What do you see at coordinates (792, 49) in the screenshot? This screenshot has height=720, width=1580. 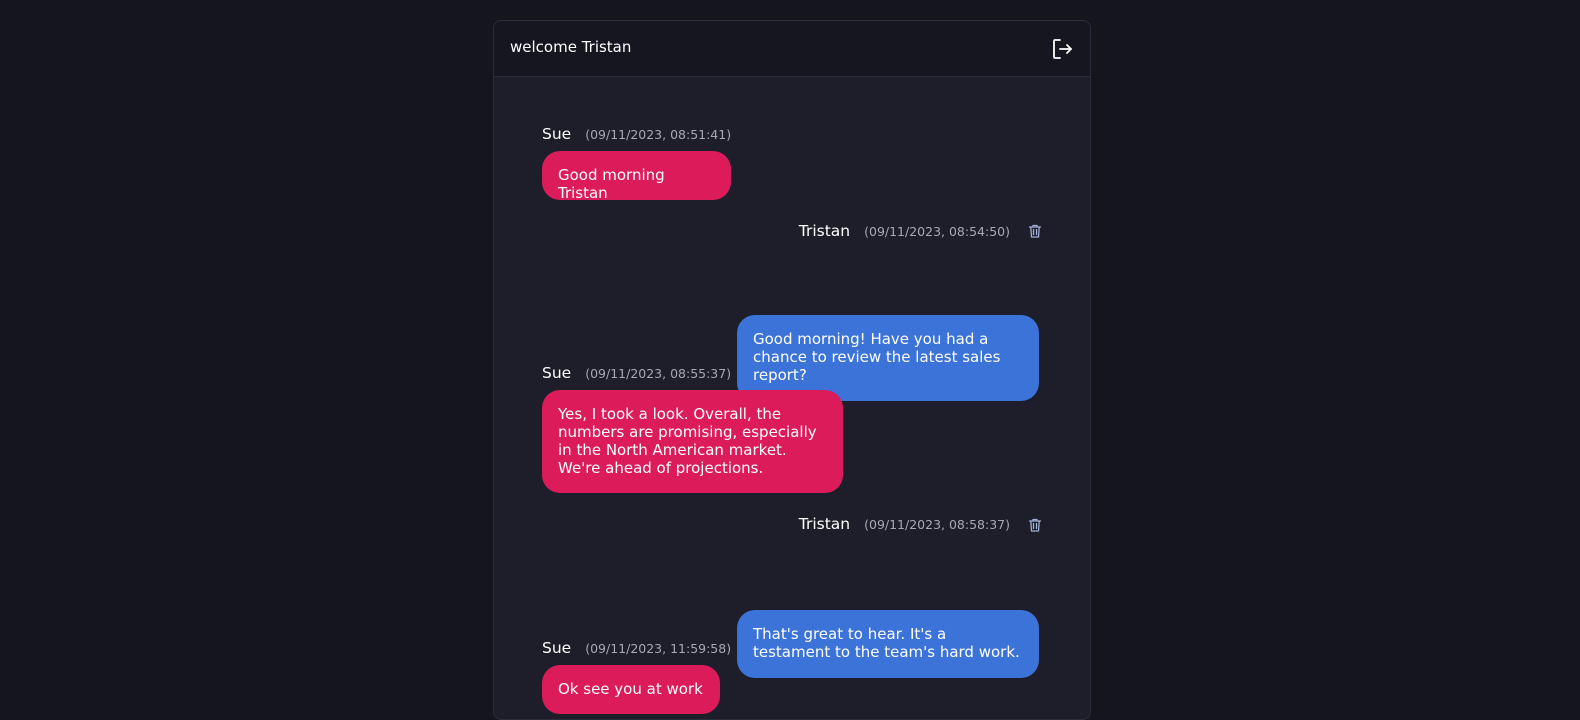 I see `chat-header: welcome Tristan` at bounding box center [792, 49].